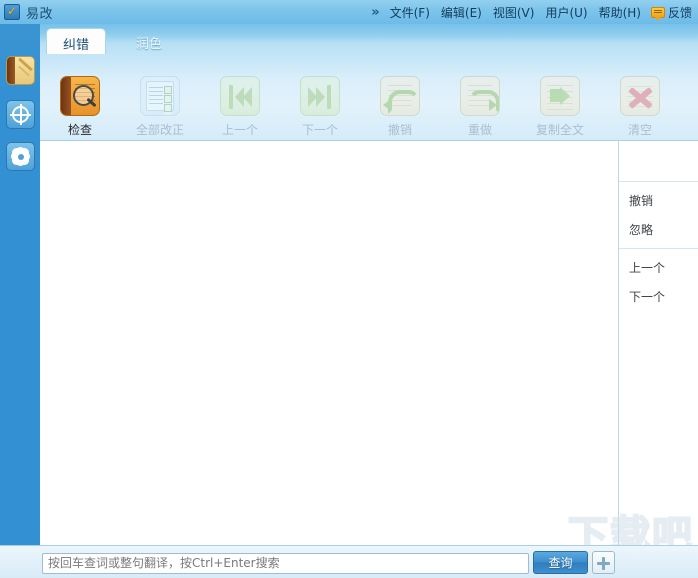 This screenshot has width=698, height=578. I want to click on bottom-bar: 查询, so click(349, 561).